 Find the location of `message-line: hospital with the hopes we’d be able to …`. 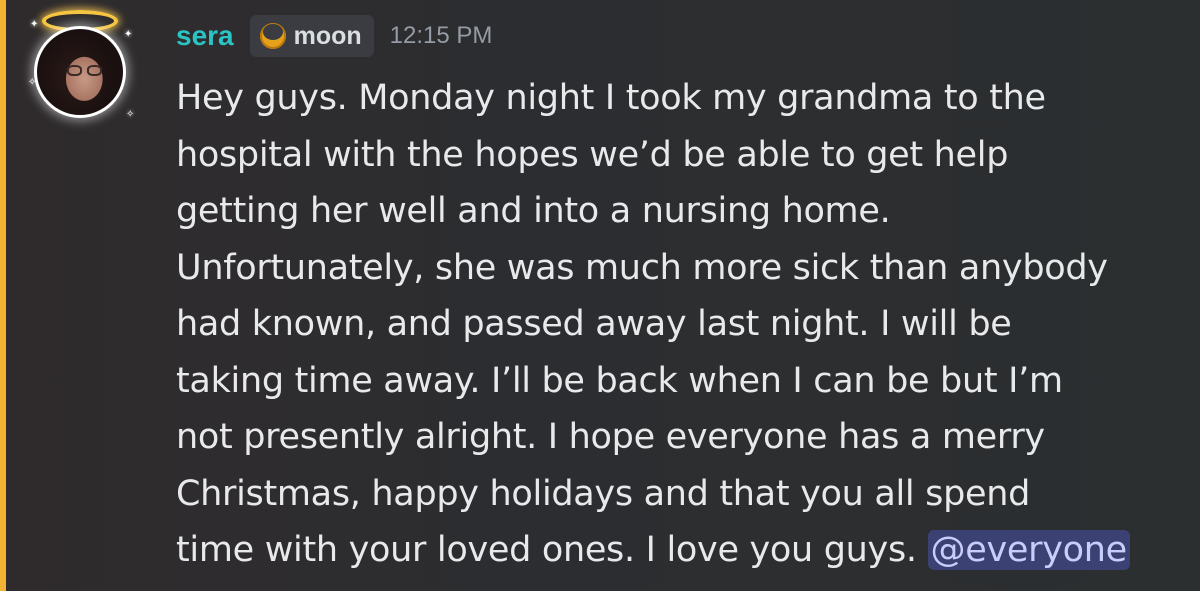

message-line: hospital with the hopes we’d be able to … is located at coordinates (592, 154).